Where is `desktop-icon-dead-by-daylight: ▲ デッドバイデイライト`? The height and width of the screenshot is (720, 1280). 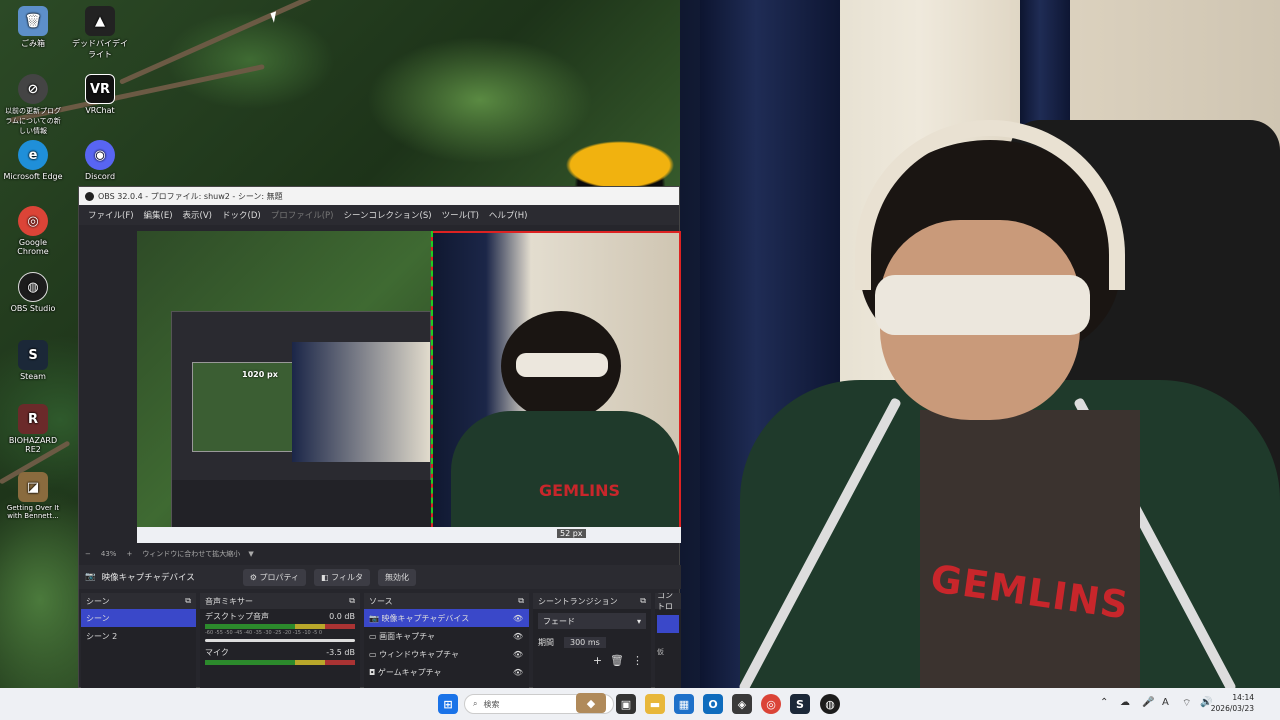
desktop-icon-dead-by-daylight: ▲ デッドバイデイライト is located at coordinates (100, 33).